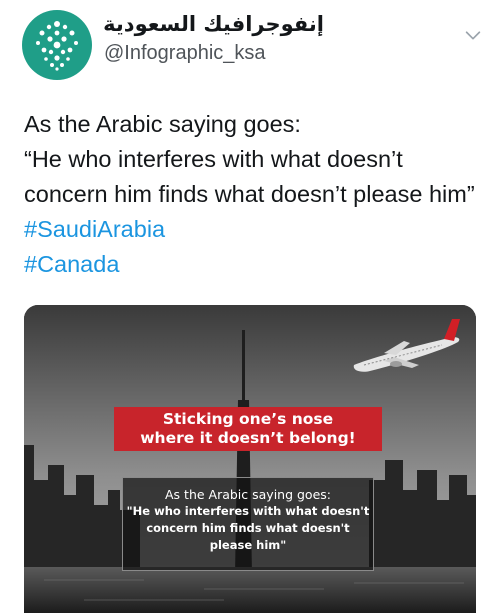 The height and width of the screenshot is (613, 500). What do you see at coordinates (162, 124) in the screenshot?
I see `tweet-line: As the Arabic saying goes:` at bounding box center [162, 124].